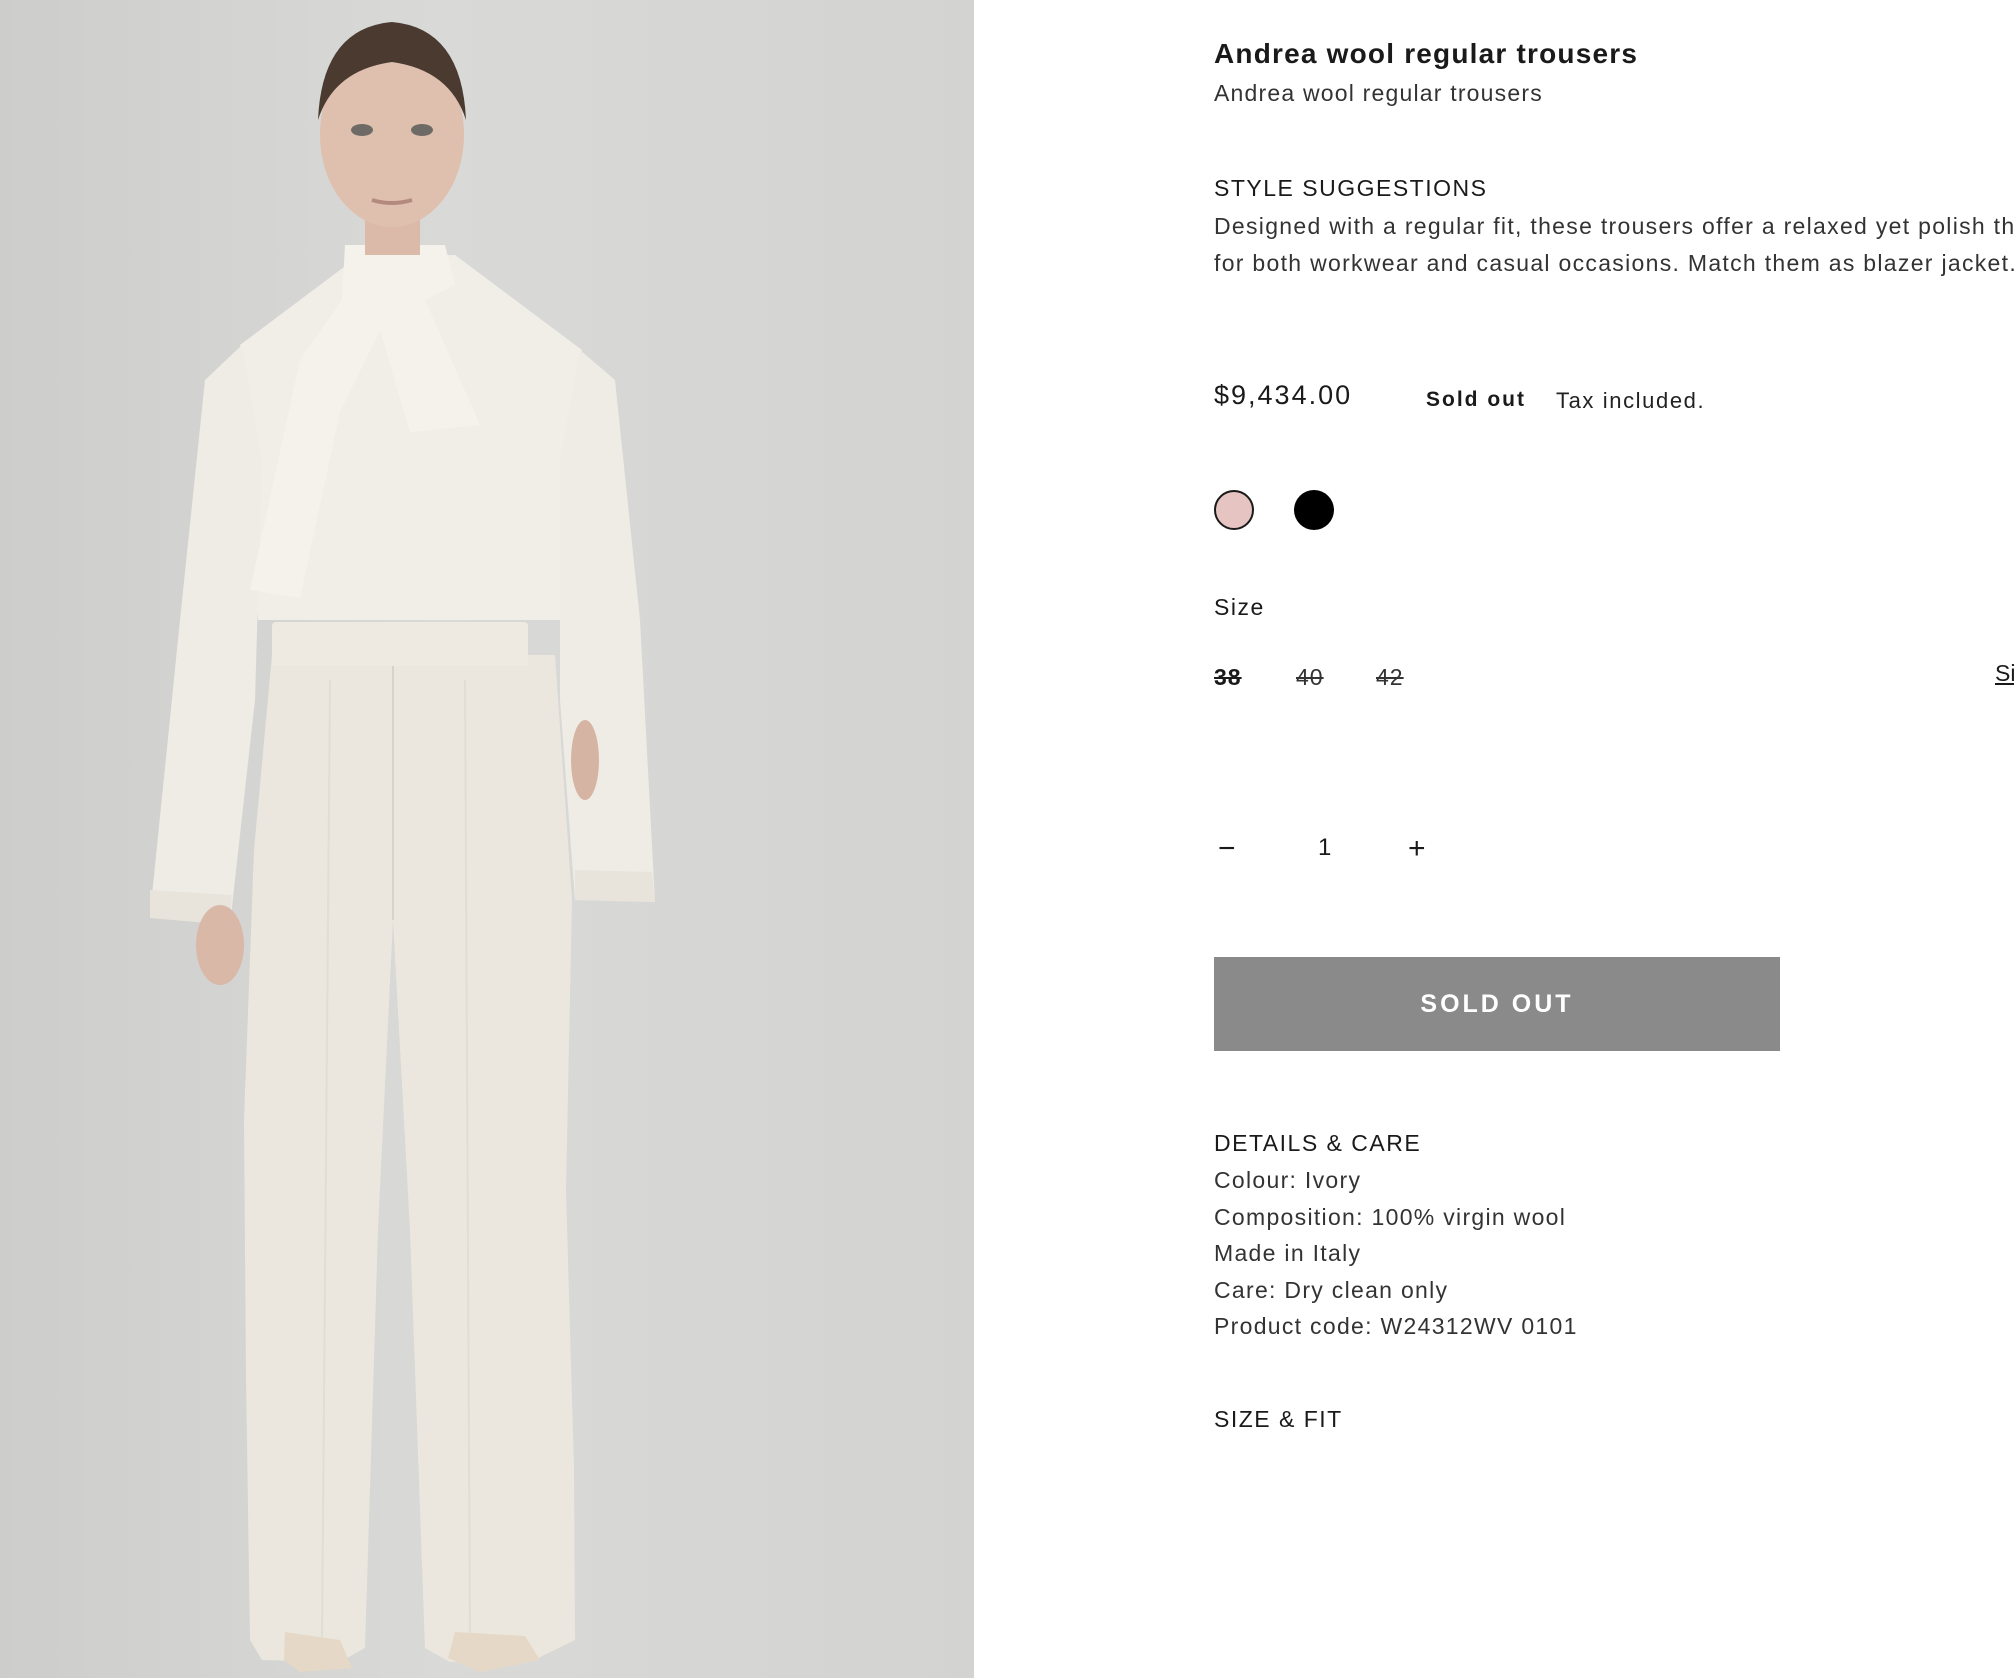  What do you see at coordinates (1351, 188) in the screenshot?
I see `style-suggestions-heading: STYLE SUGGESTIONS` at bounding box center [1351, 188].